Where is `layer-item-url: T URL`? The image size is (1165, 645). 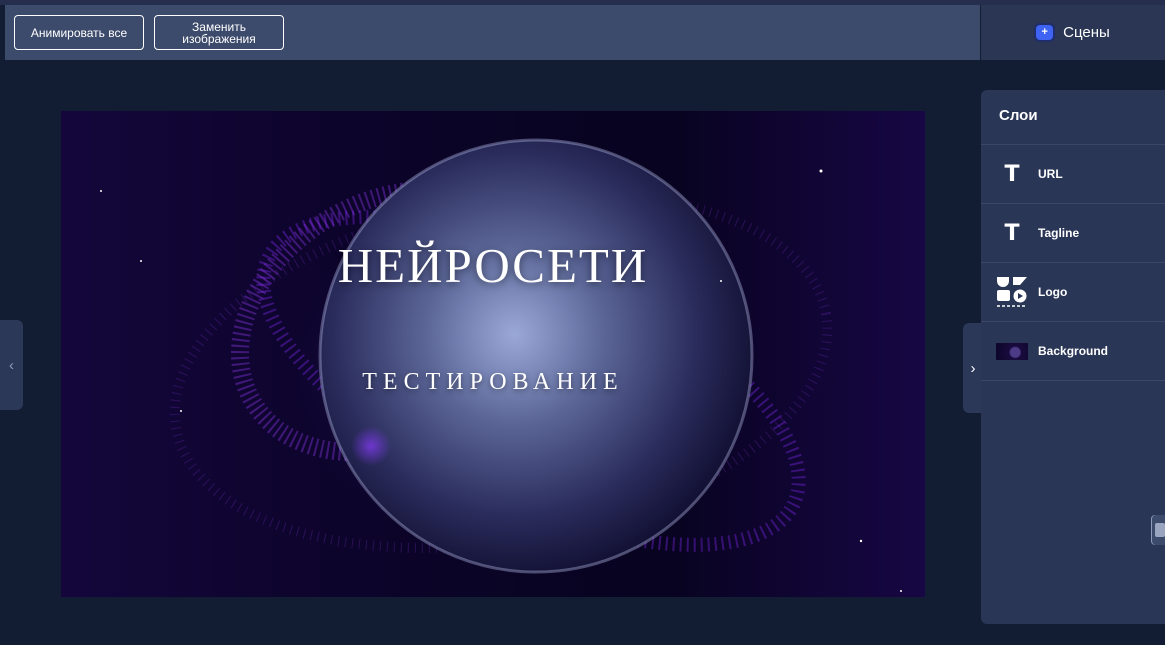
layer-item-url: T URL is located at coordinates (1073, 173).